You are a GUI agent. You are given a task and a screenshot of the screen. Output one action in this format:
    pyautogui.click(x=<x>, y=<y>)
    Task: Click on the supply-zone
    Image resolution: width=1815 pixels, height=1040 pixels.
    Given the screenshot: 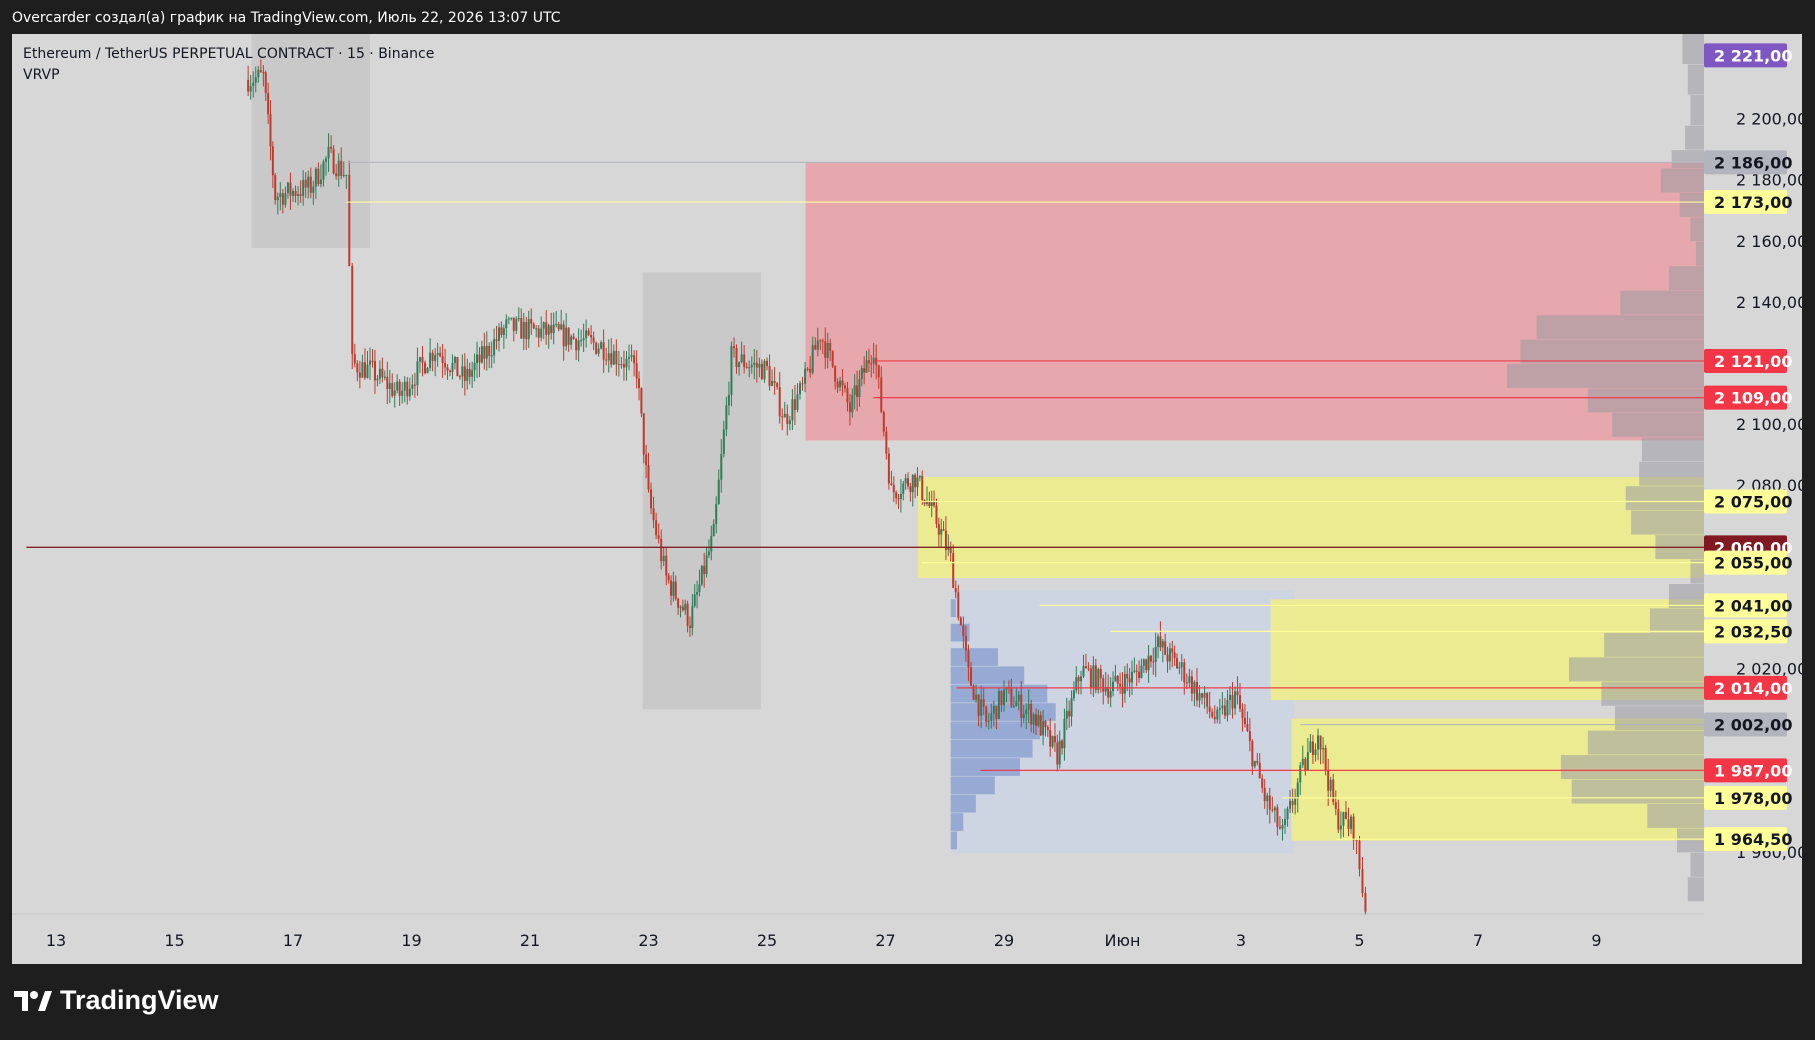 What is the action you would take?
    pyautogui.click(x=1254, y=301)
    